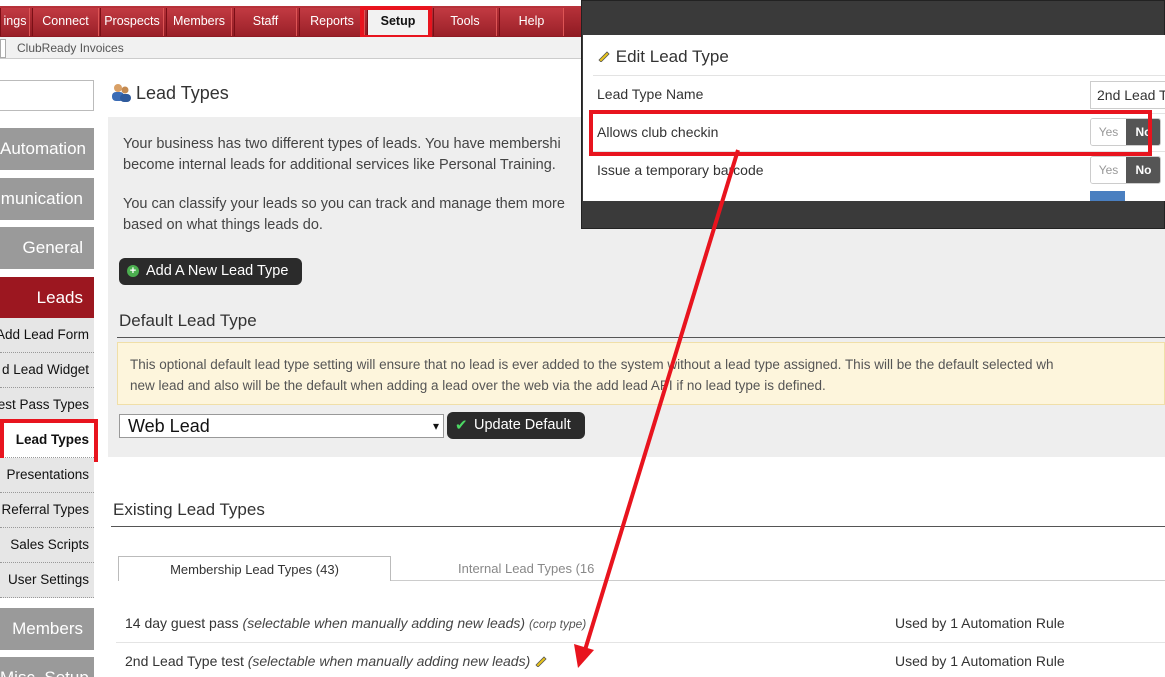  I want to click on lead-type-name: 14 day guest pass, so click(182, 623).